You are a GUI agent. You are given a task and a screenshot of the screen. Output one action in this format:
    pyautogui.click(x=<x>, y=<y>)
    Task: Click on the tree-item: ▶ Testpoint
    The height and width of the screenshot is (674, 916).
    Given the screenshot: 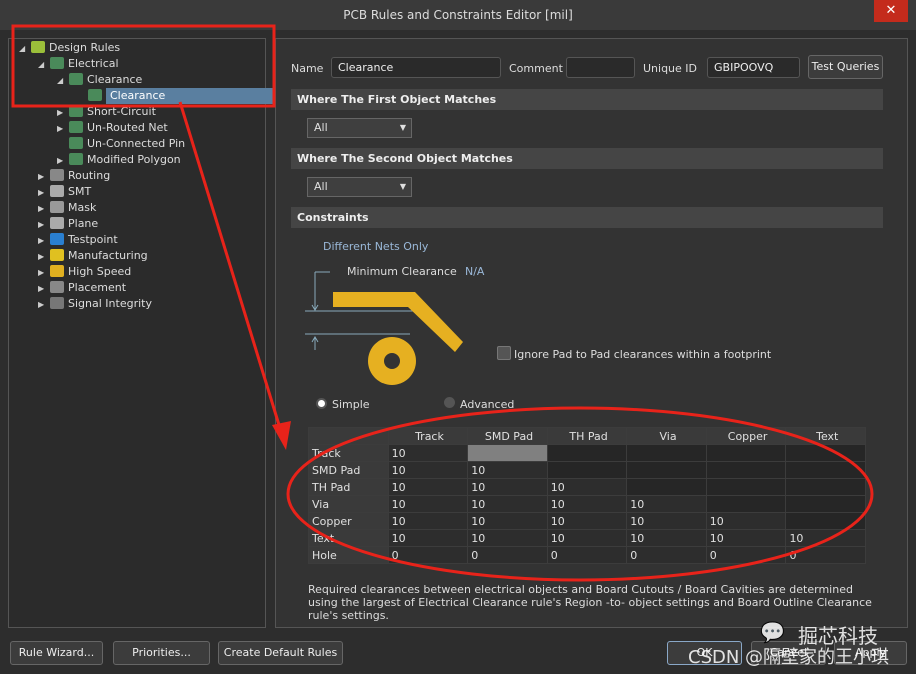 What is the action you would take?
    pyautogui.click(x=78, y=240)
    